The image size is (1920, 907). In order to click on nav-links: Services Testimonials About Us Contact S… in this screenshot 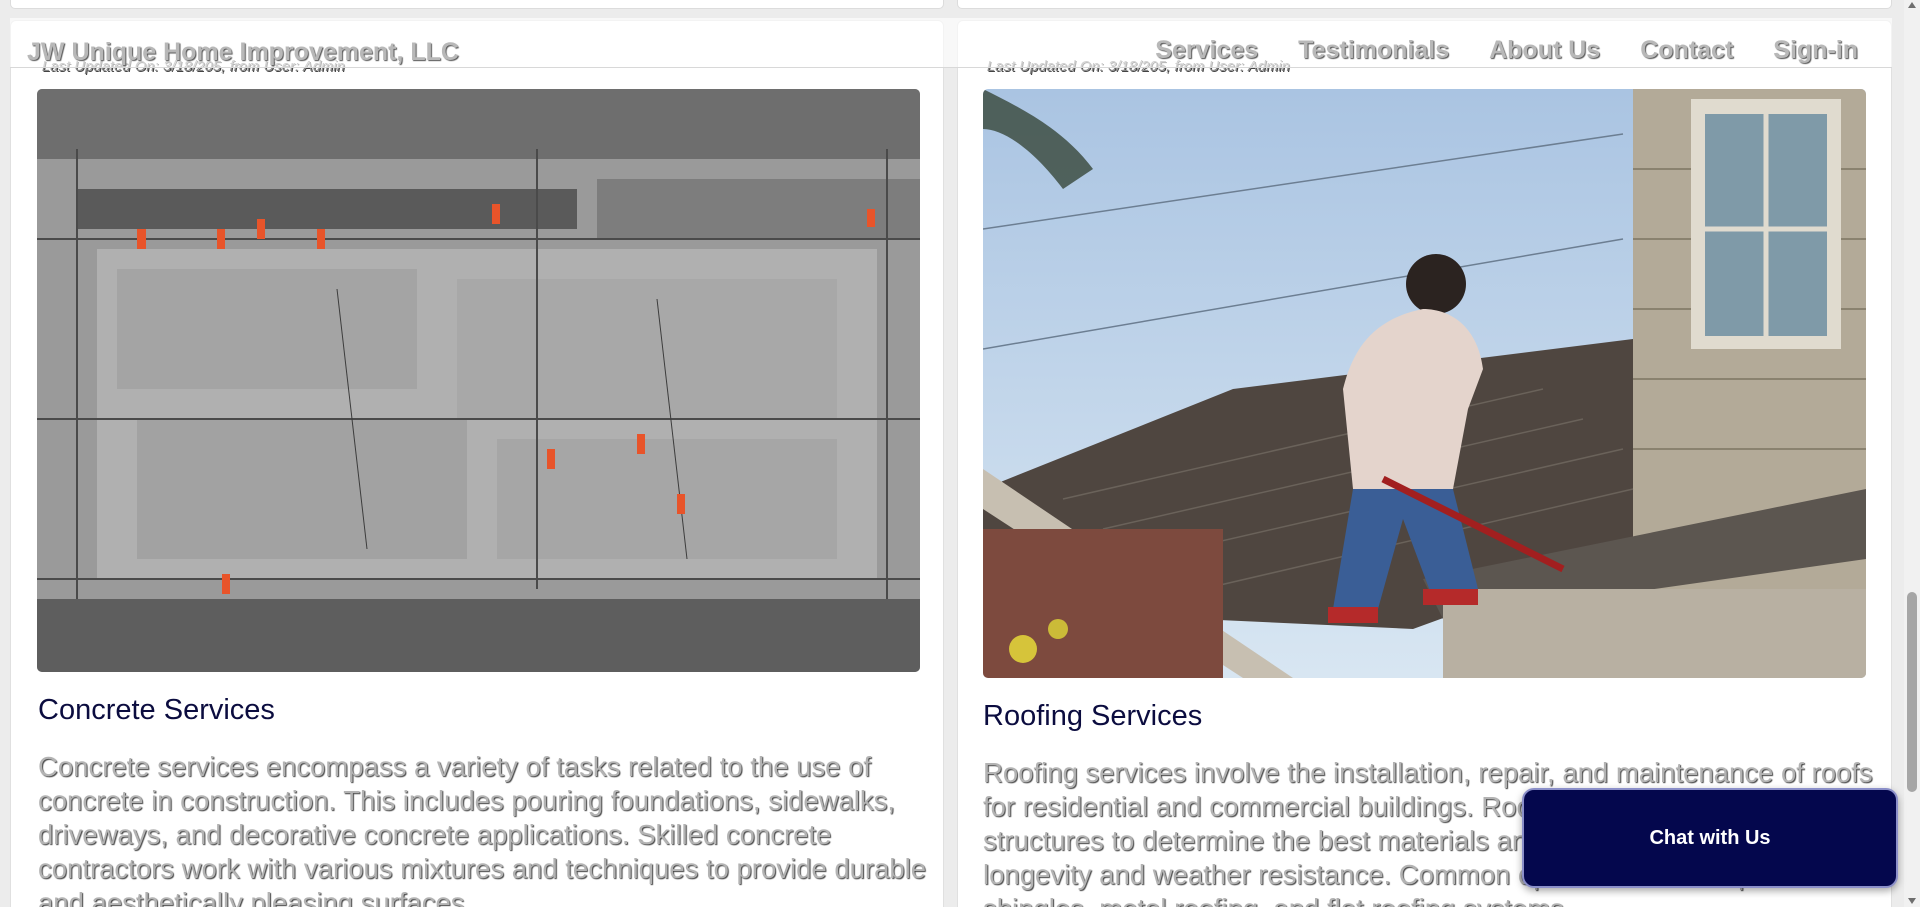, I will do `click(1486, 50)`.